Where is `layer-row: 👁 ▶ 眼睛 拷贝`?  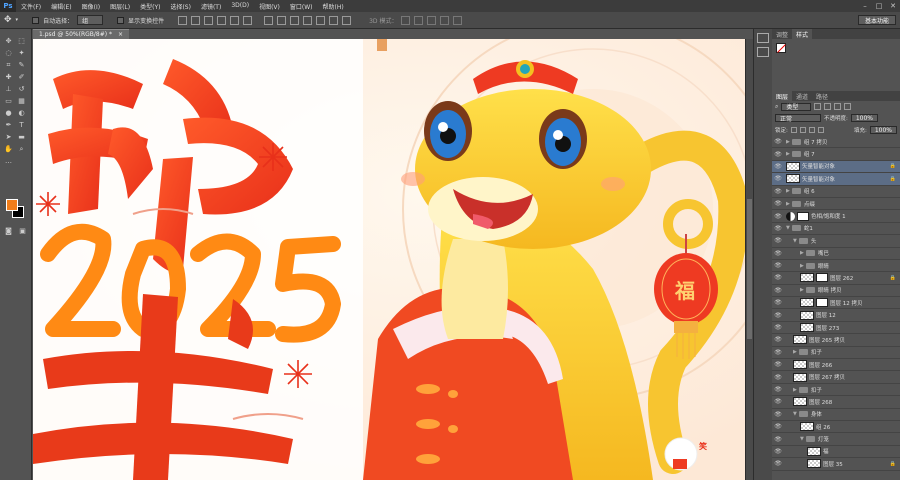 layer-row: 👁 ▶ 眼睛 拷贝 is located at coordinates (836, 291).